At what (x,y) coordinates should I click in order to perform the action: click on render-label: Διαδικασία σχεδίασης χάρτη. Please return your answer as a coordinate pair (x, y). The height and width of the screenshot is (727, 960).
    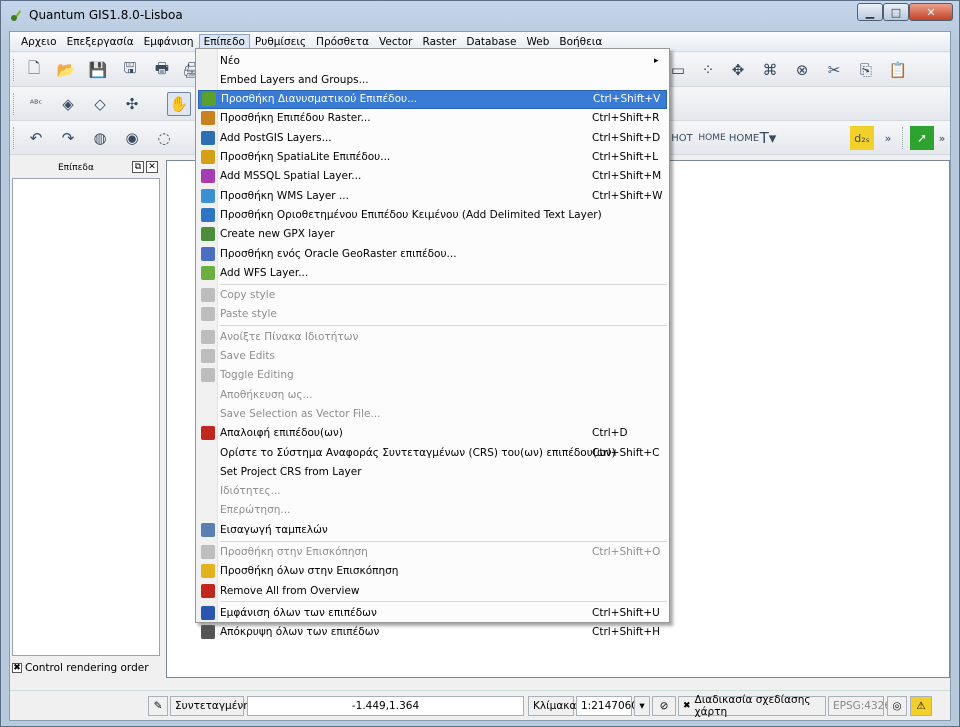
    Looking at the image, I should click on (752, 706).